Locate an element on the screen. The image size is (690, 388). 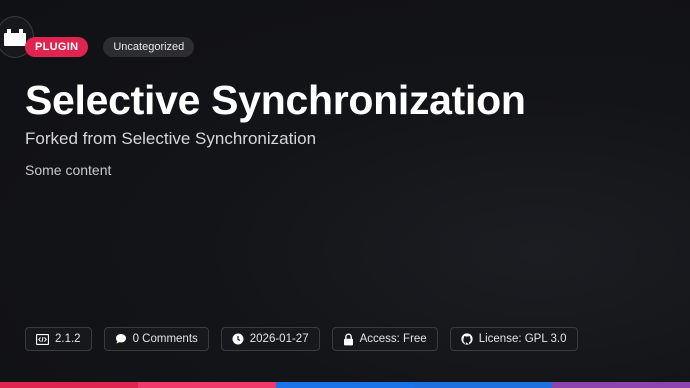
license-label: License: GPL 3.0 is located at coordinates (522, 339).